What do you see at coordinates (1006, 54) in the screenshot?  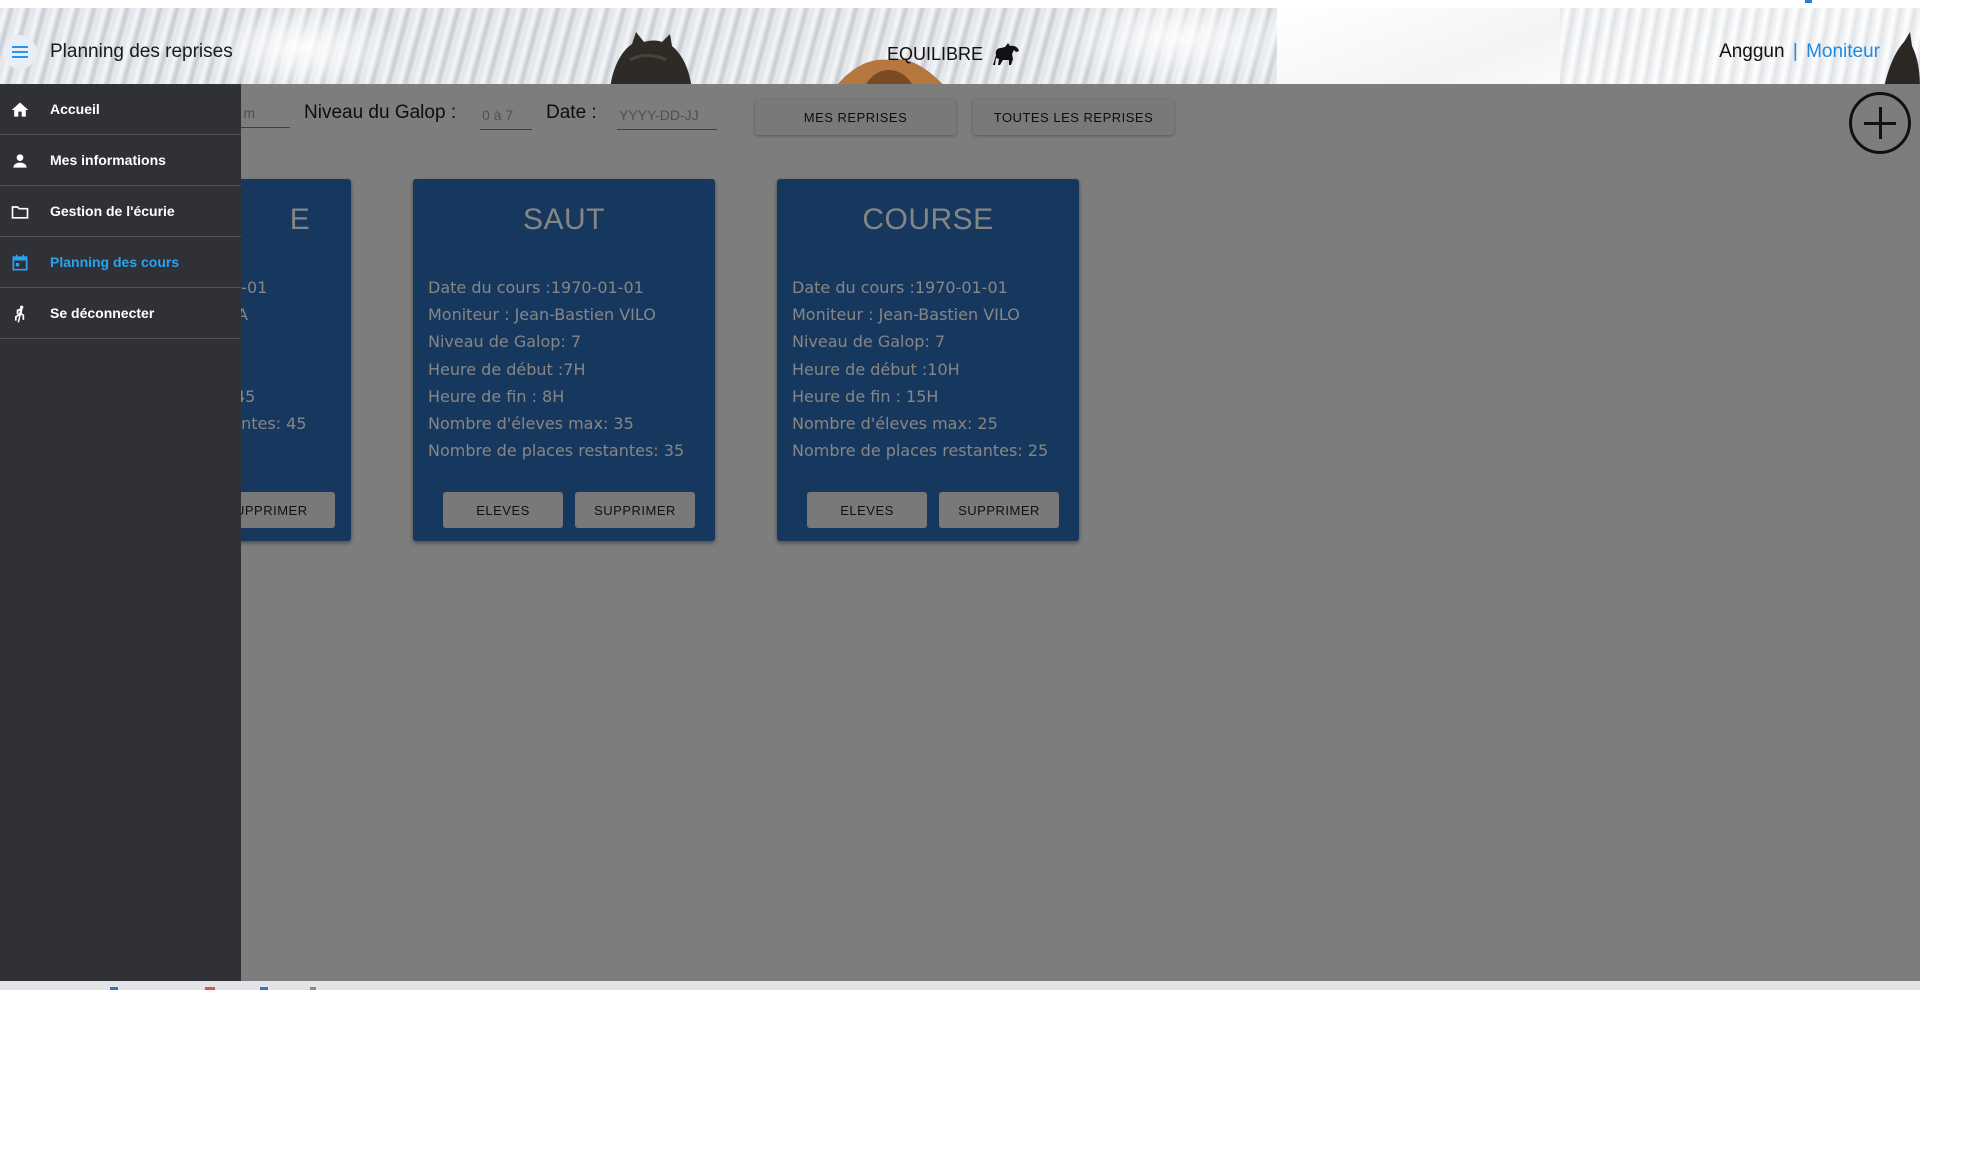 I see `horse-icon` at bounding box center [1006, 54].